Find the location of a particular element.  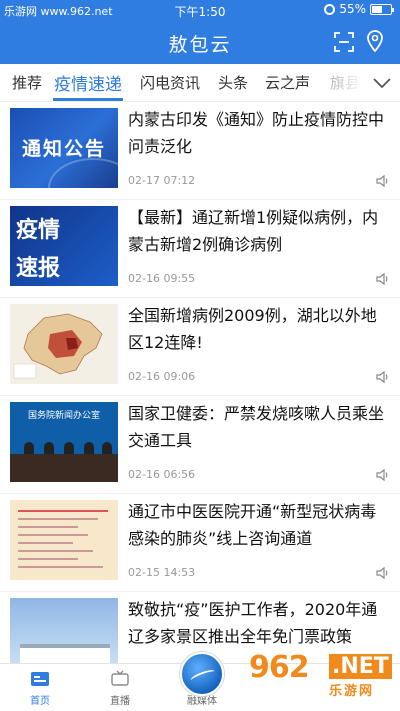

status-right: 55% is located at coordinates (359, 9).